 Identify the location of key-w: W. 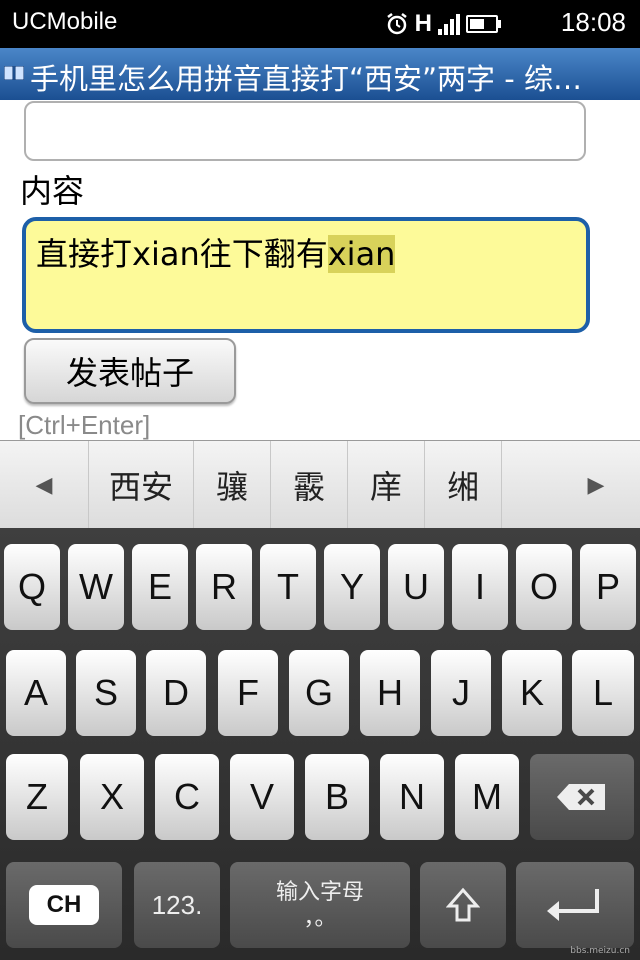
(96, 587).